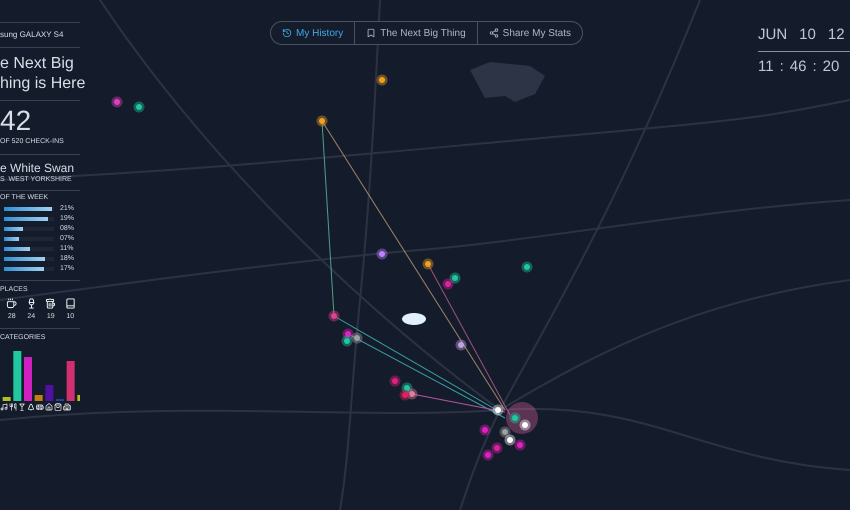  I want to click on cafe-icon, so click(12, 303).